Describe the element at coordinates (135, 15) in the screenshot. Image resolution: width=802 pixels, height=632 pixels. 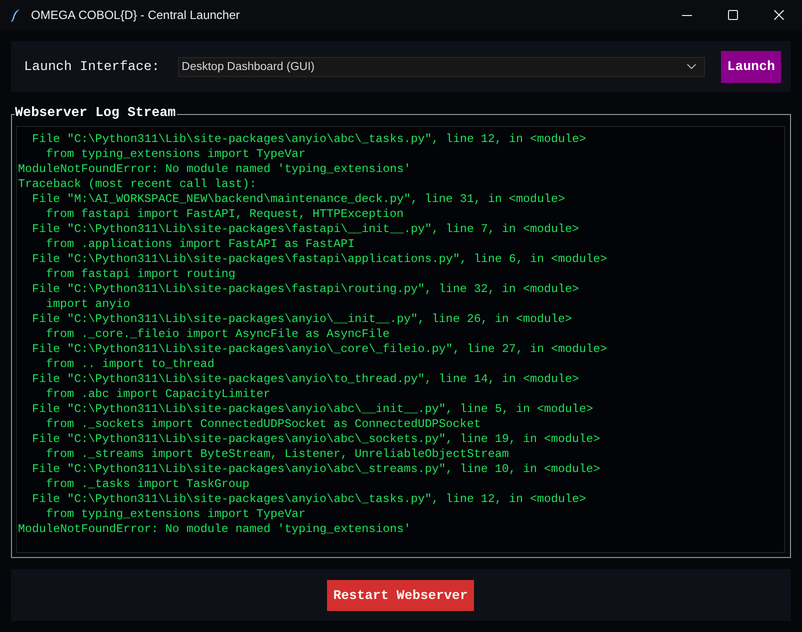
I see `window-title: OMEGA COBOL{D} - Central Launcher` at that location.